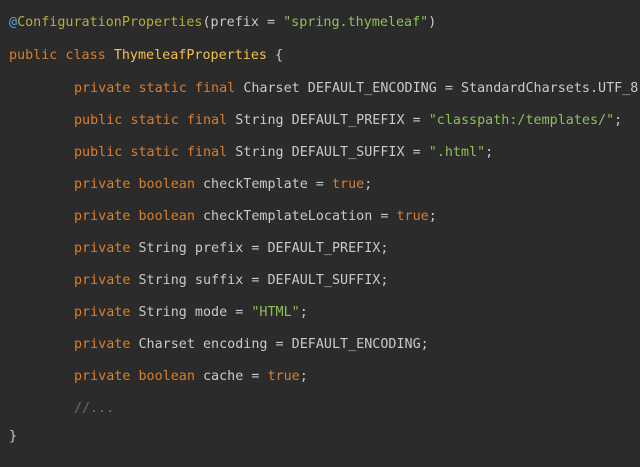  What do you see at coordinates (235, 376) in the screenshot?
I see `code-token: cache =` at bounding box center [235, 376].